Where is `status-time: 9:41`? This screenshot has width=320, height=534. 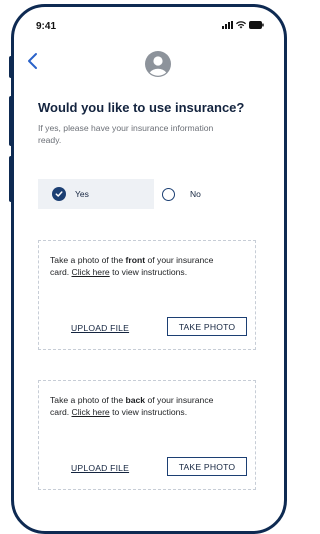 status-time: 9:41 is located at coordinates (46, 26).